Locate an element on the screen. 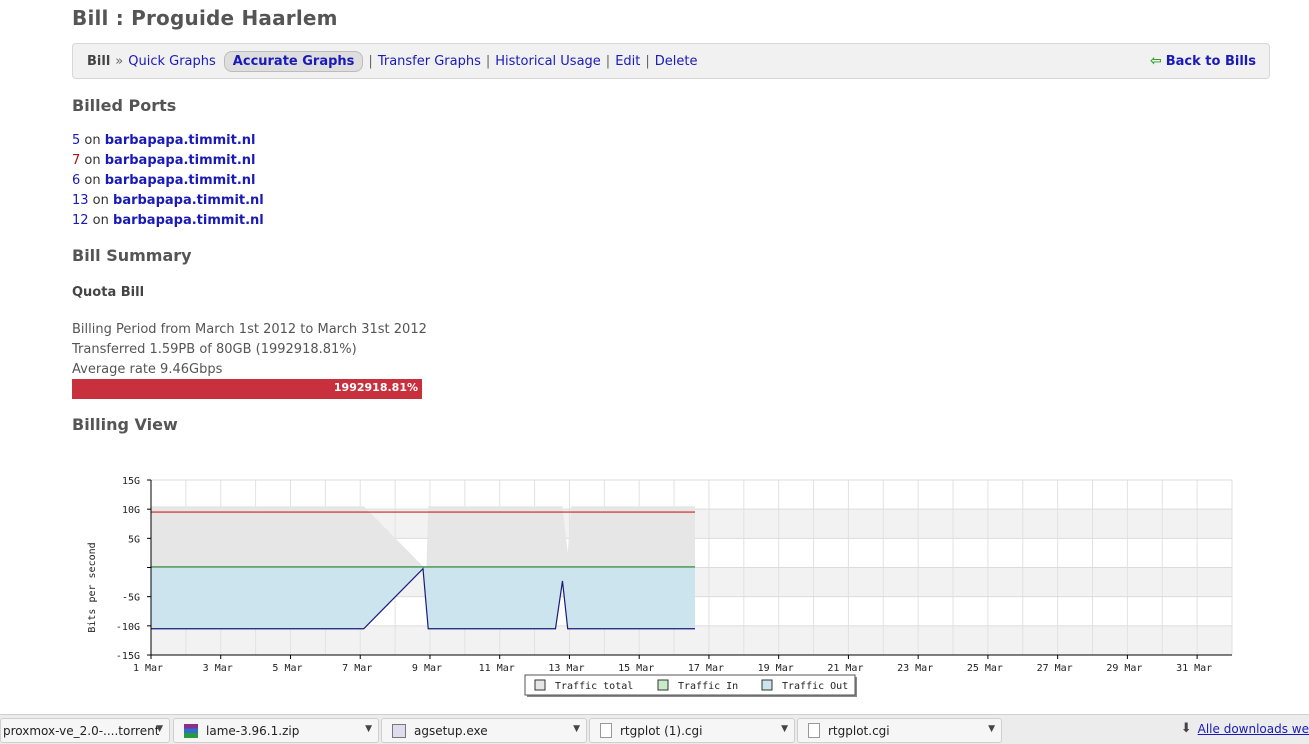 This screenshot has height=744, width=1309. y-tick-label: -5G is located at coordinates (131, 598).